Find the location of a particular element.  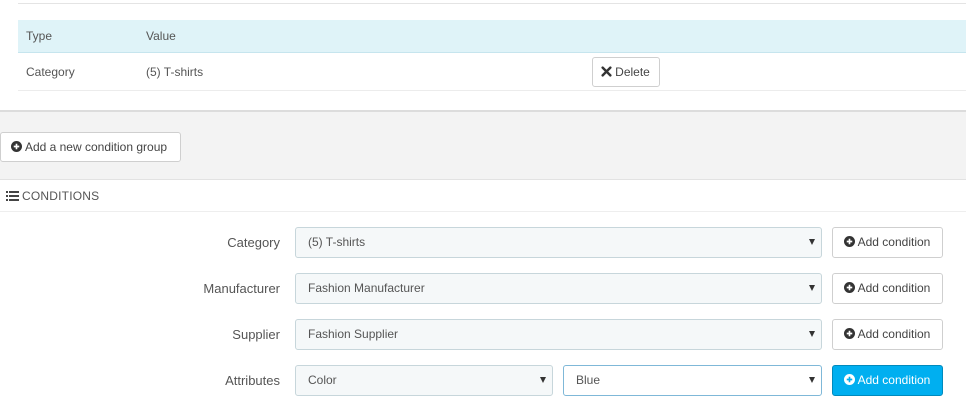

supplier-select: Fashion Supplier is located at coordinates (558, 334).